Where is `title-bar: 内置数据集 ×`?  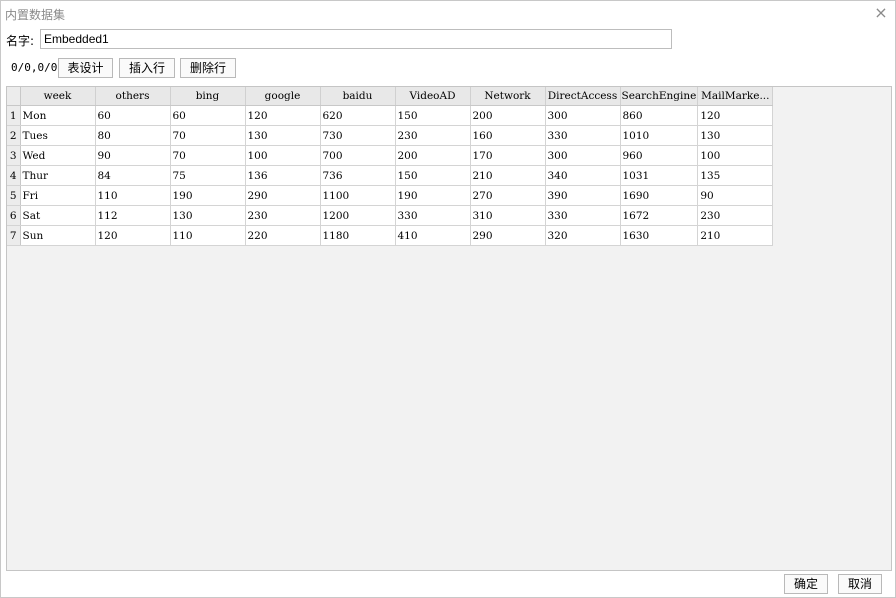 title-bar: 内置数据集 × is located at coordinates (448, 14).